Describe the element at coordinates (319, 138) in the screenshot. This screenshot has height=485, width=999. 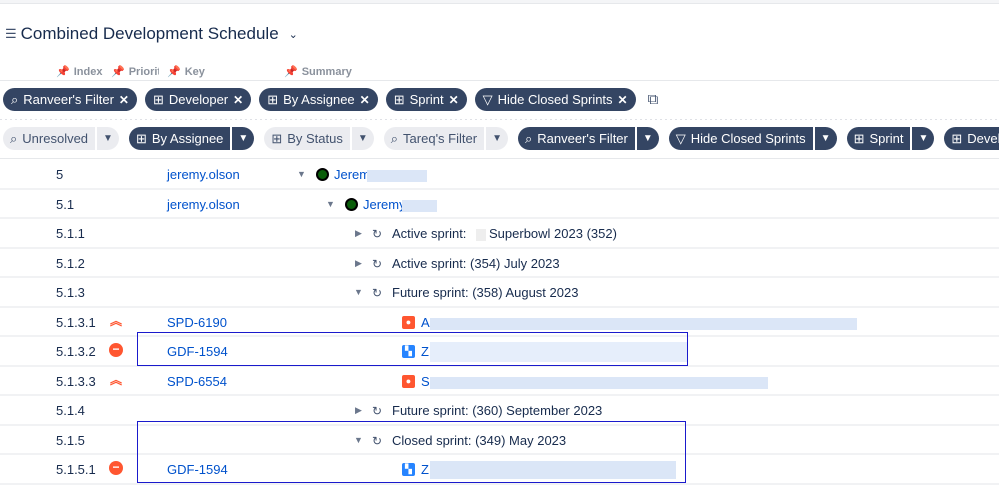
I see `quick-filter-by-status: ⊞ By Status ▼` at that location.